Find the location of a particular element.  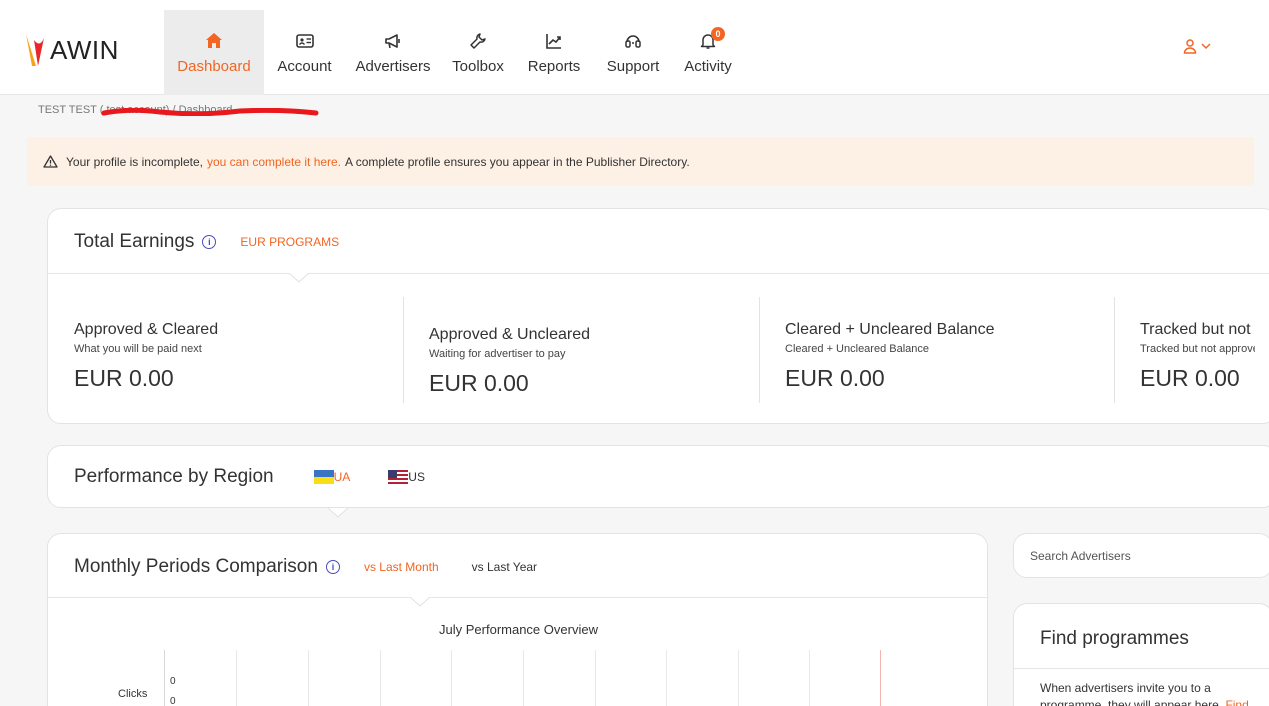

flag-ua: UA is located at coordinates (332, 477).